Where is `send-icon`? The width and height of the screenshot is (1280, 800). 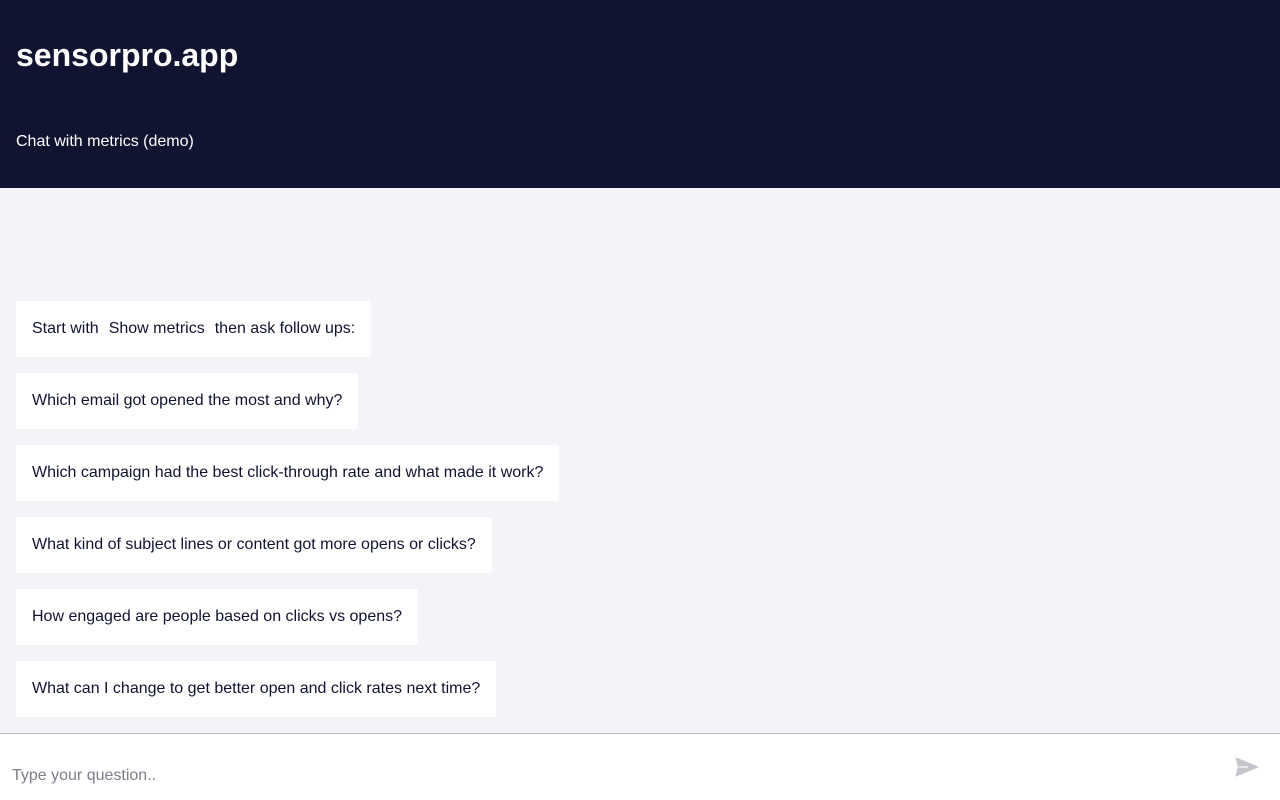
send-icon is located at coordinates (1247, 767).